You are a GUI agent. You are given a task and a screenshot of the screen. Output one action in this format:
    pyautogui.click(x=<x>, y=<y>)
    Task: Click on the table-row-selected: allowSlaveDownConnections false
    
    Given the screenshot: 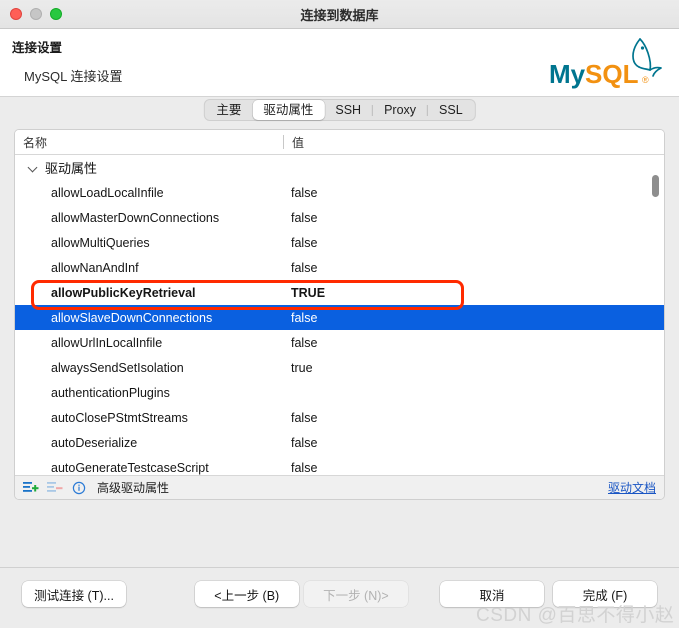 What is the action you would take?
    pyautogui.click(x=339, y=317)
    